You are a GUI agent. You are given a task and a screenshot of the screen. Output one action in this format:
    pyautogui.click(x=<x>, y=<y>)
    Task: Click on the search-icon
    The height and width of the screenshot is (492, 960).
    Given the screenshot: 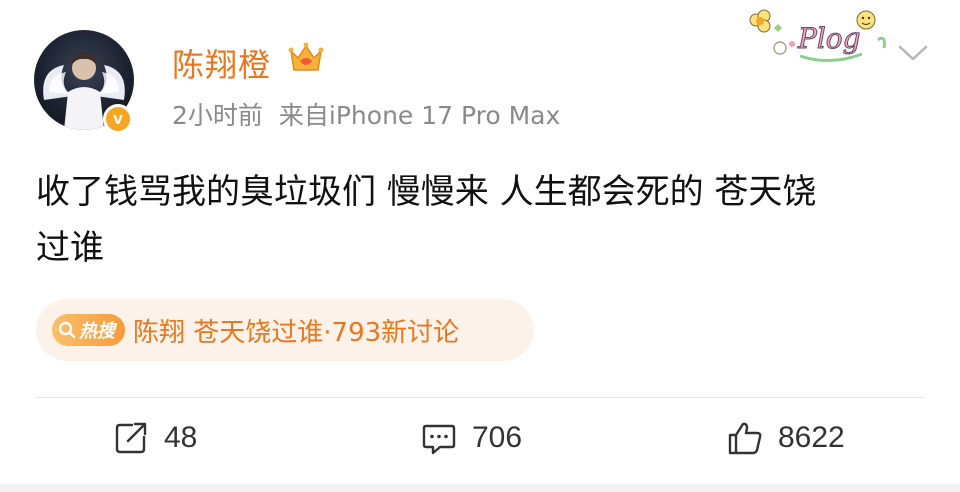 What is the action you would take?
    pyautogui.click(x=67, y=330)
    